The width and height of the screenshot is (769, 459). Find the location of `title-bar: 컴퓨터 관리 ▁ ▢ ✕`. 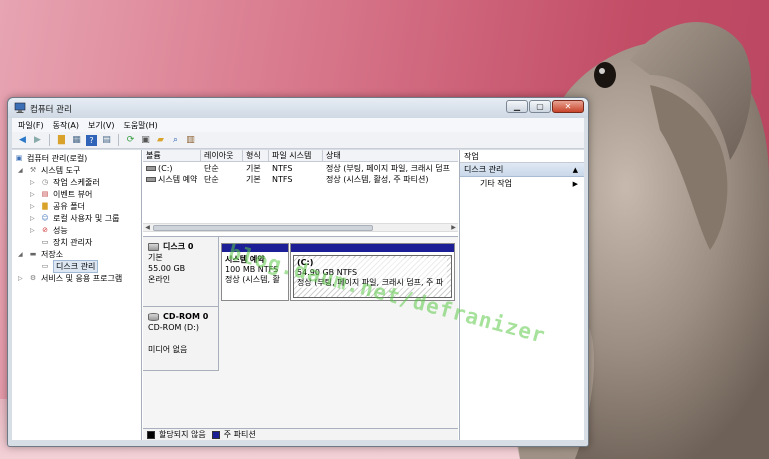

title-bar: 컴퓨터 관리 ▁ ▢ ✕ is located at coordinates (298, 108).